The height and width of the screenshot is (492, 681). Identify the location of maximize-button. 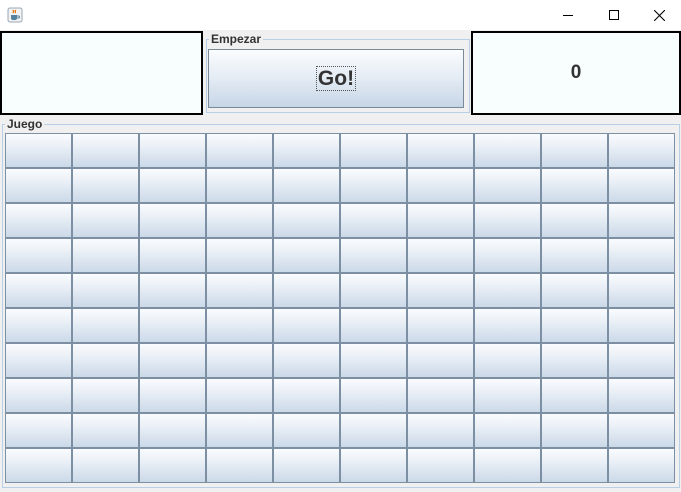
(614, 15).